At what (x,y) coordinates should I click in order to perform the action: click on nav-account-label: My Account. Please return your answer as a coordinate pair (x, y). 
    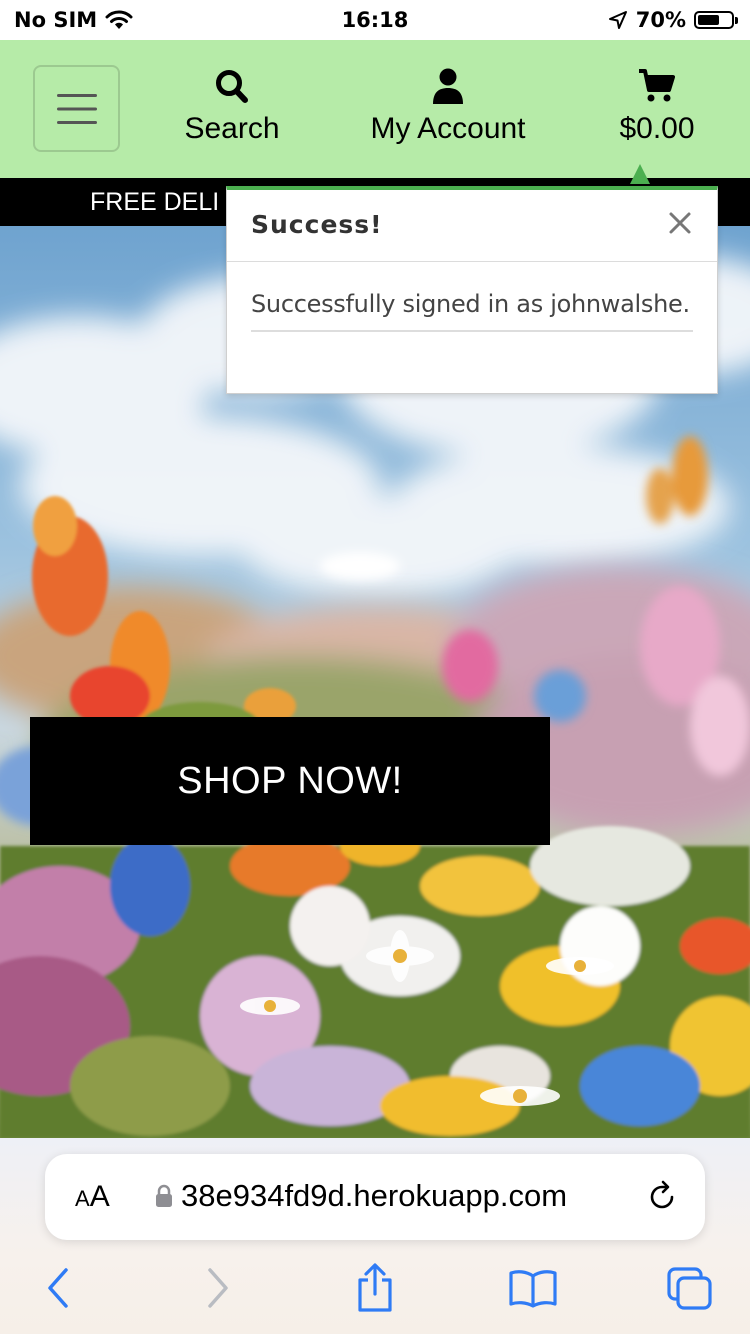
    Looking at the image, I should click on (448, 128).